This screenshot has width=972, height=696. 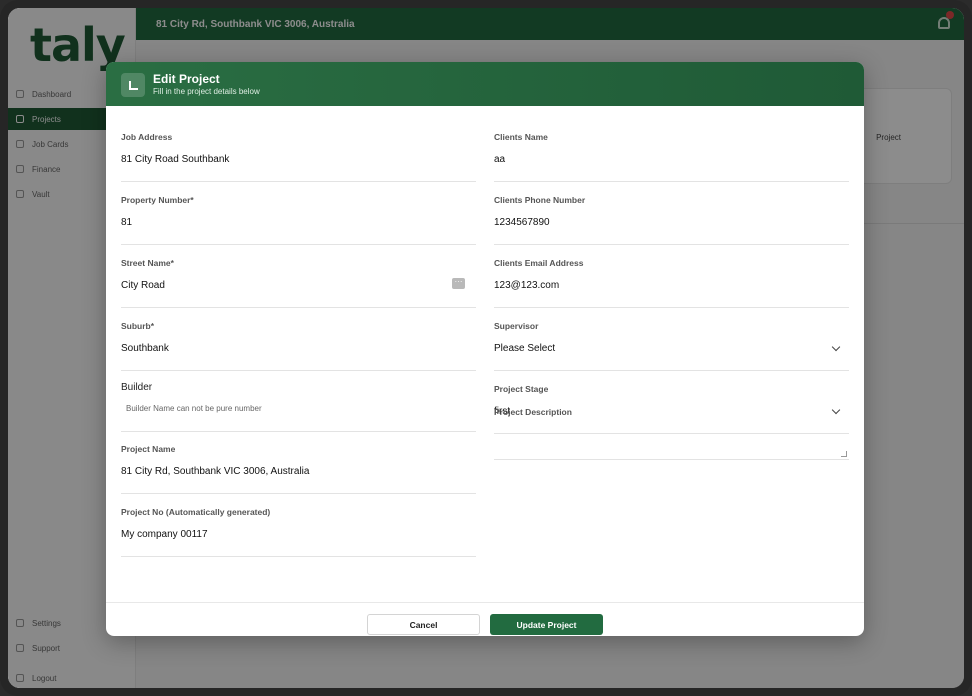 I want to click on street-name-field: Street Name* City Road ···, so click(x=298, y=283).